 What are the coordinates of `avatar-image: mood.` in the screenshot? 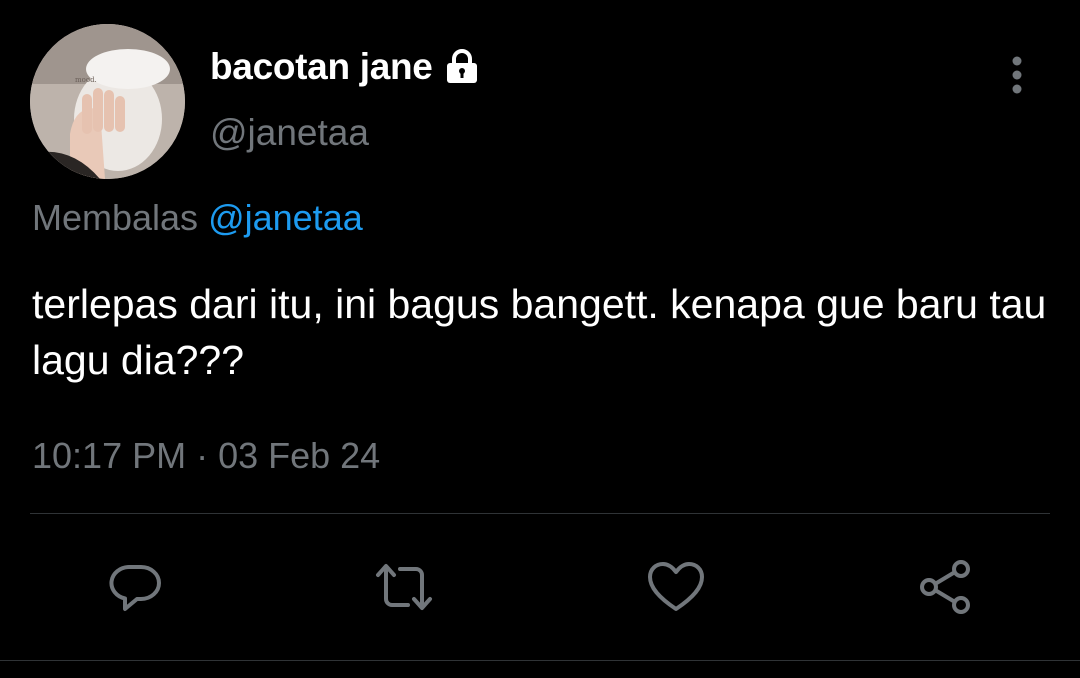 It's located at (107, 101).